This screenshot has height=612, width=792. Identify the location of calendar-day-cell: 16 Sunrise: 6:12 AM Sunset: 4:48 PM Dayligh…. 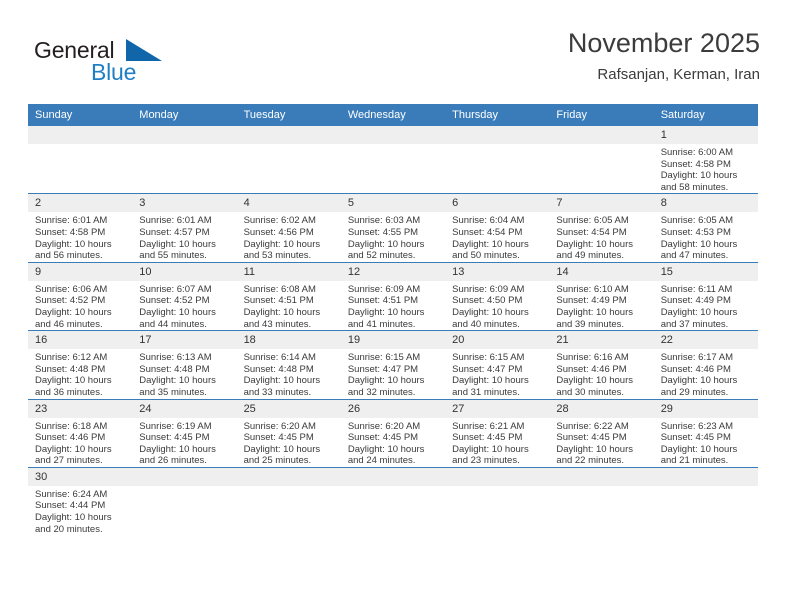
(80, 364).